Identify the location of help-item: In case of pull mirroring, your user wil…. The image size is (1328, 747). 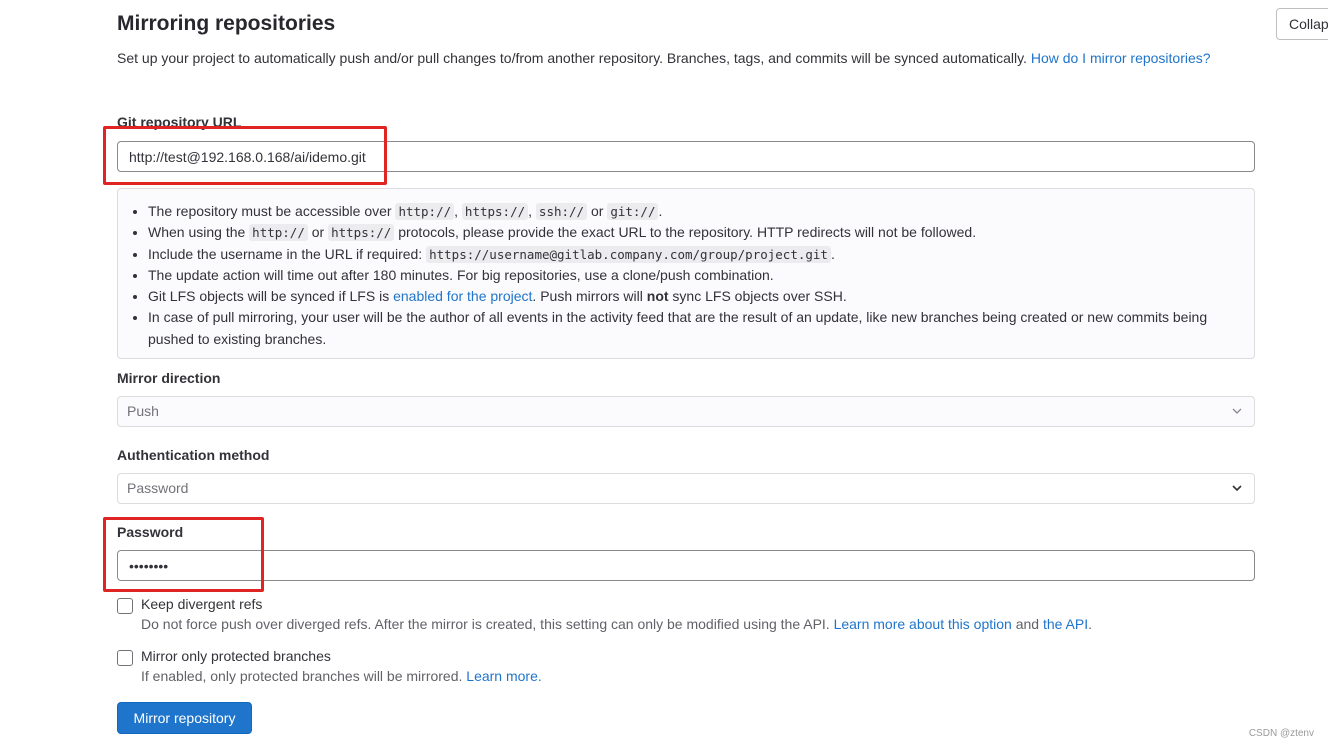
(695, 328).